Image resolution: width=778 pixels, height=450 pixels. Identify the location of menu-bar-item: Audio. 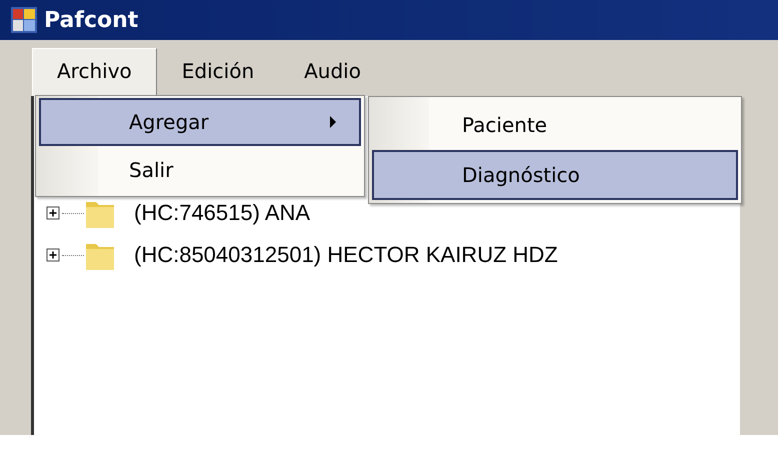
(332, 72).